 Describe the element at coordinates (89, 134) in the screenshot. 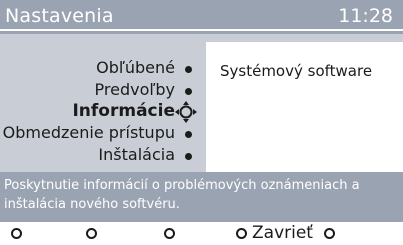

I see `menu-item-access-restriction: Obmedzenie prístupu` at that location.